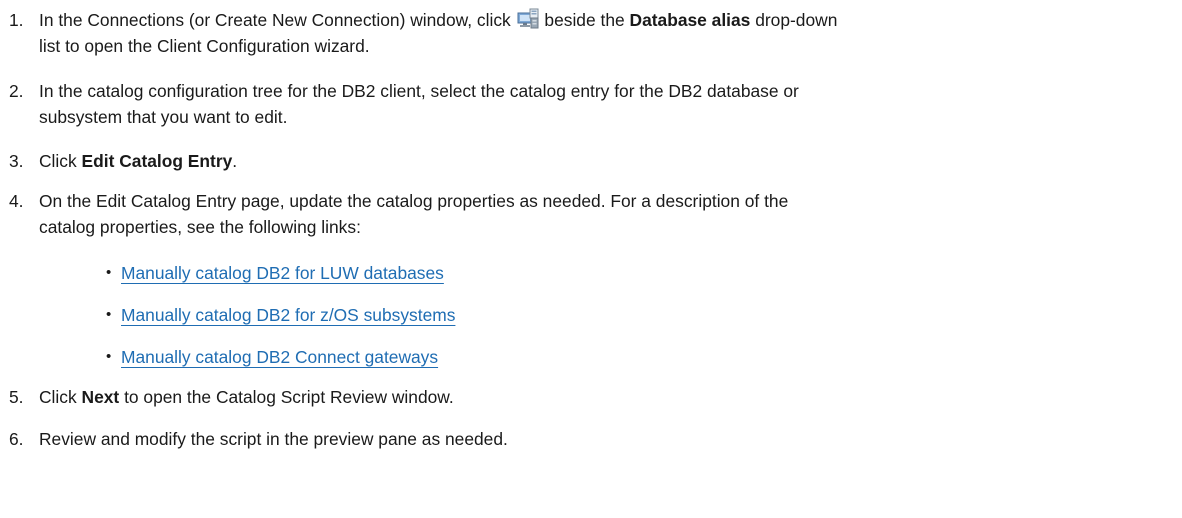  What do you see at coordinates (528, 19) in the screenshot?
I see `client-configuration-icon` at bounding box center [528, 19].